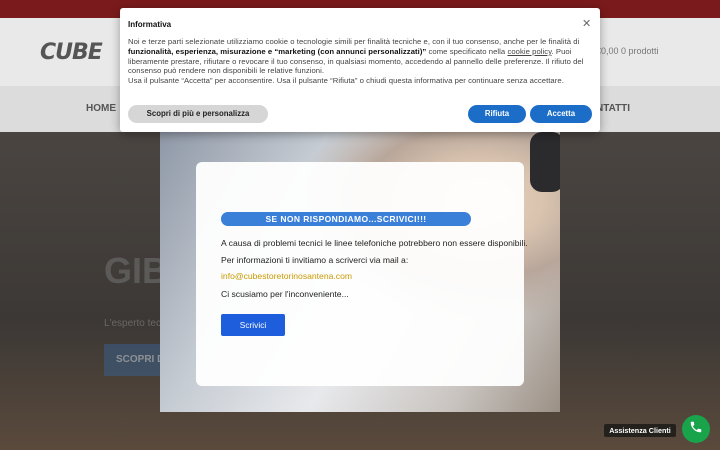 The image size is (720, 450). Describe the element at coordinates (627, 51) in the screenshot. I see `cart-summary: €0,00 0 prodotti` at that location.